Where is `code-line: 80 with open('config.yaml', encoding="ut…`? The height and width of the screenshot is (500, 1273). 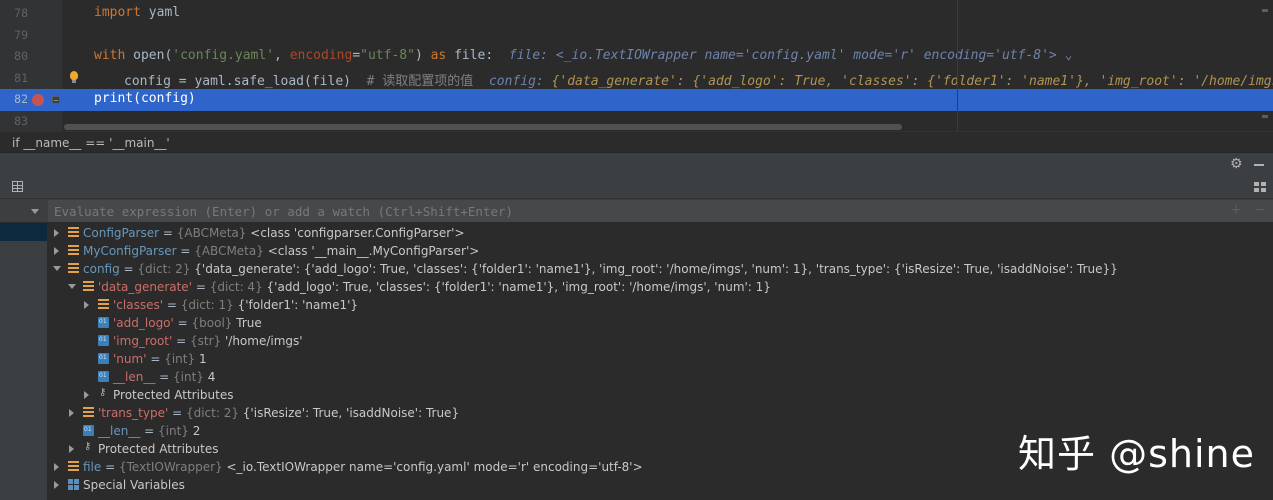
code-line: 80 with open('config.yaml', encoding="ut… is located at coordinates (636, 57).